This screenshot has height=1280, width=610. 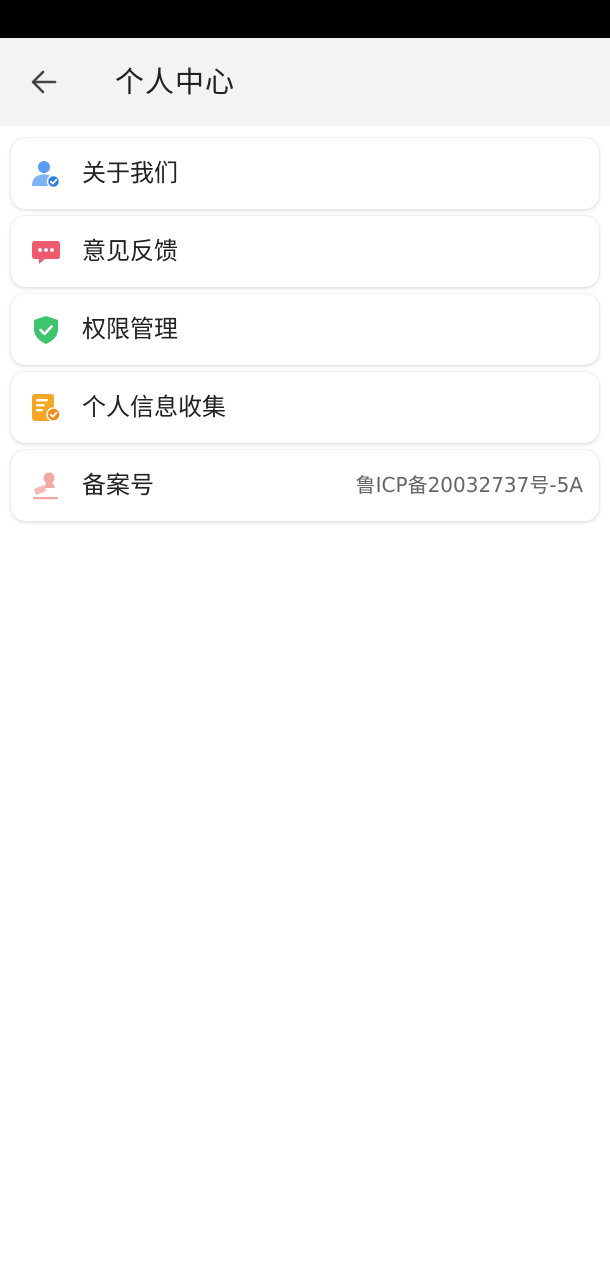 What do you see at coordinates (45, 486) in the screenshot?
I see `stamp-icon` at bounding box center [45, 486].